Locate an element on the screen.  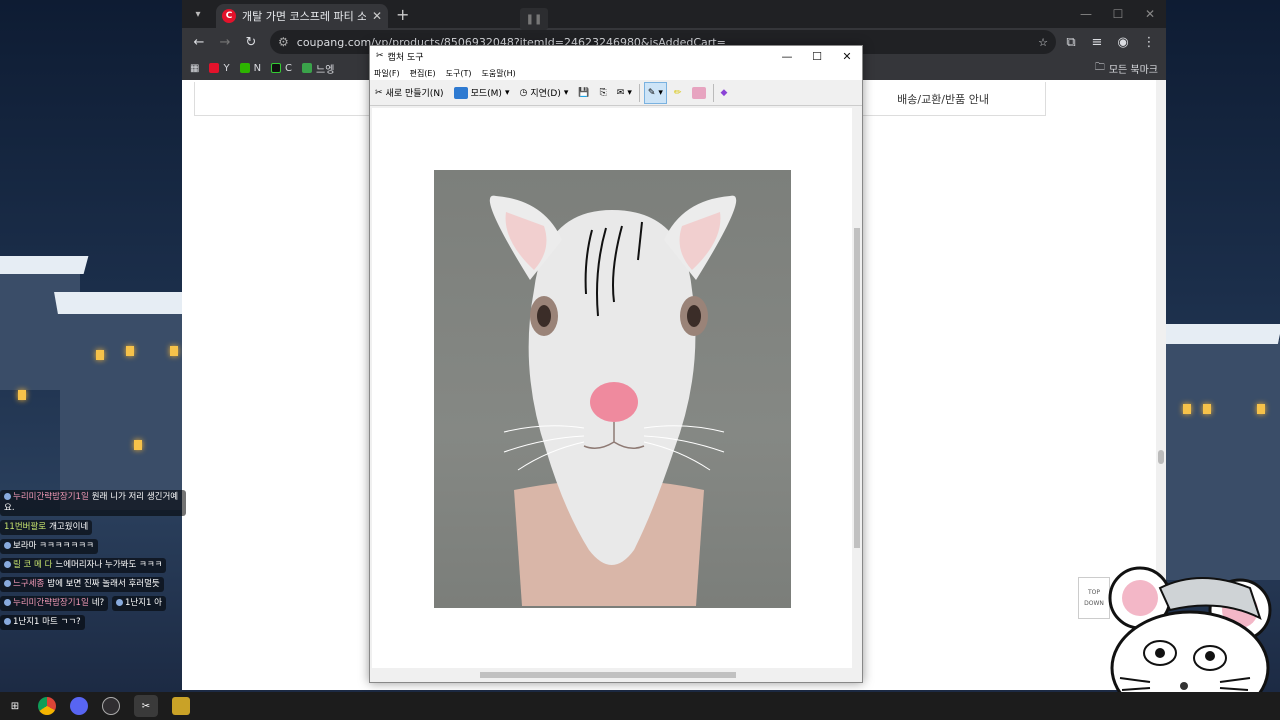
windows-start-icon: ⊞ is located at coordinates (15, 706).